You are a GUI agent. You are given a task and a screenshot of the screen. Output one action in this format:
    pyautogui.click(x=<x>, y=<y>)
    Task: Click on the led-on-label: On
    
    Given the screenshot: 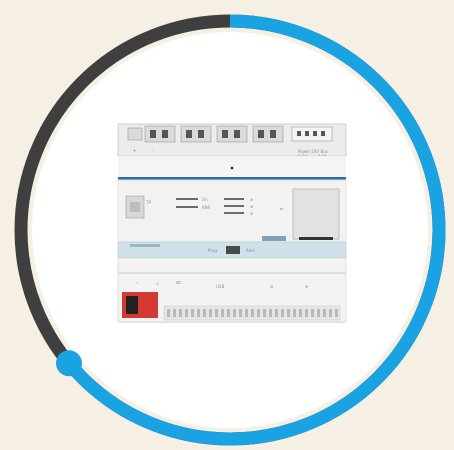 What is the action you would take?
    pyautogui.click(x=205, y=199)
    